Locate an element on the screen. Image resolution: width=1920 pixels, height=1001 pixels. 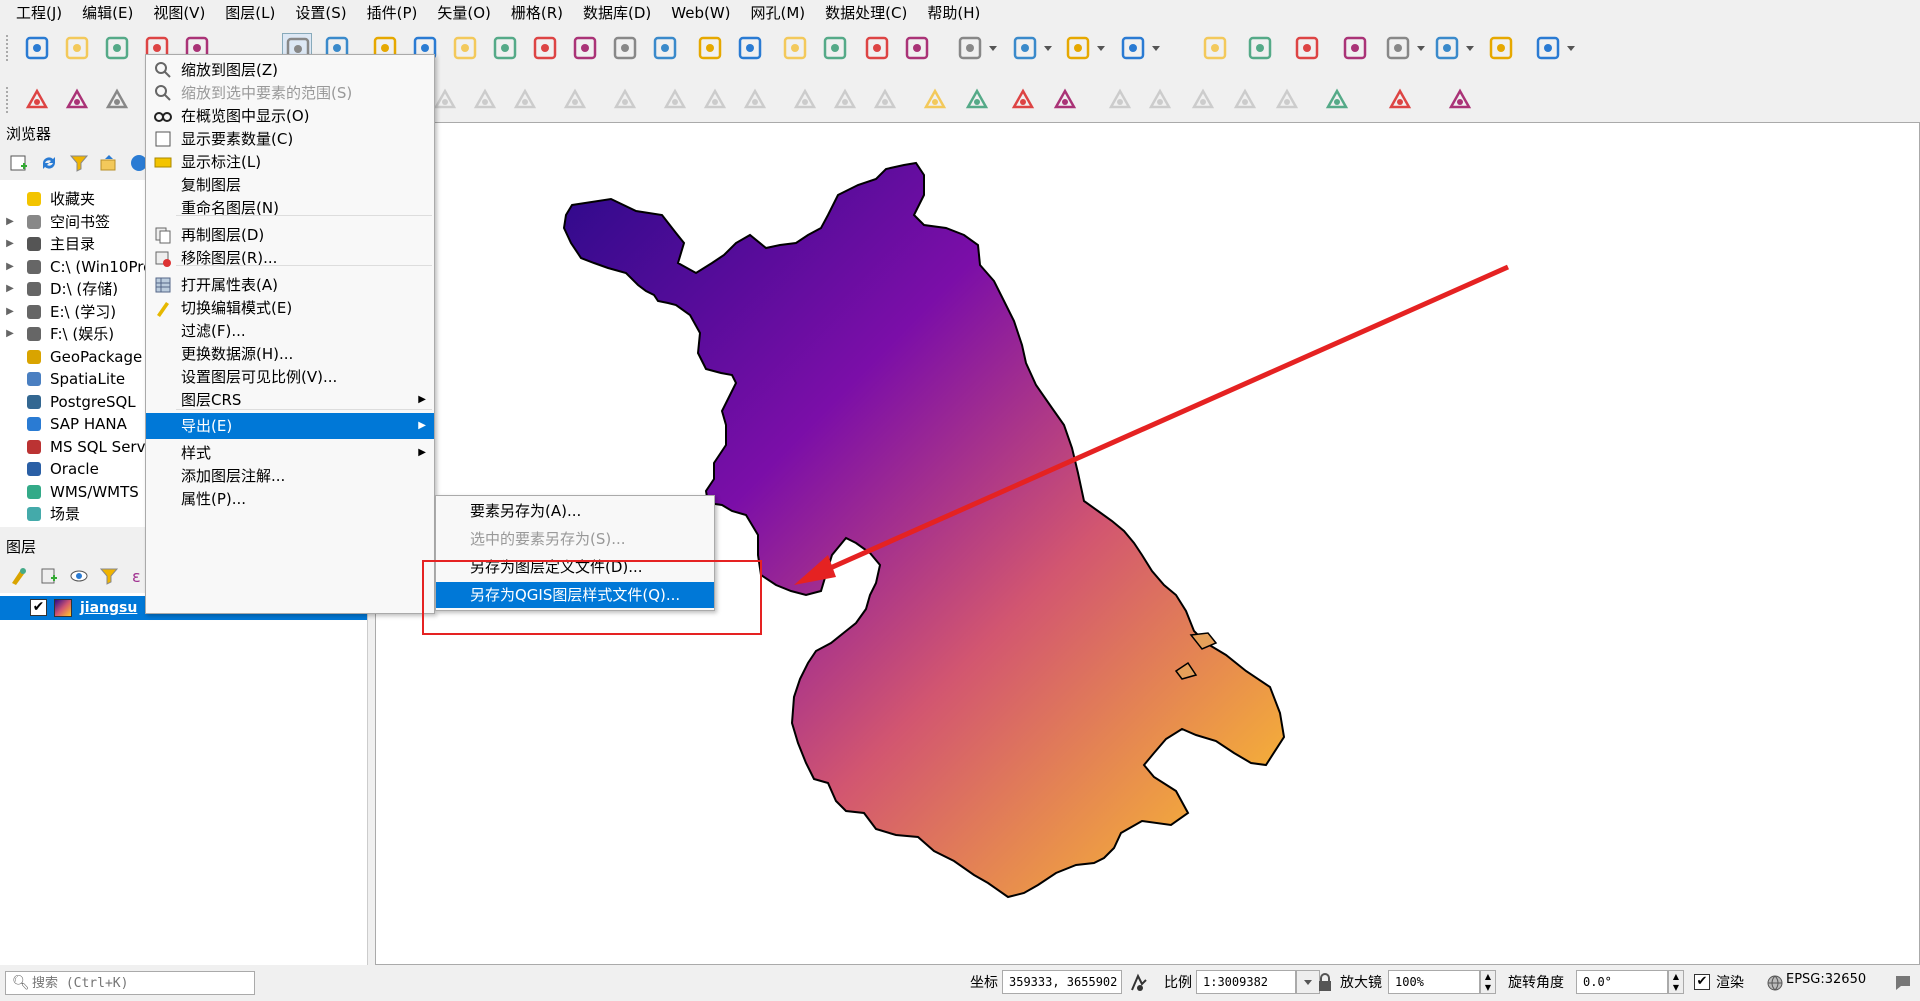
browser-item: ▶ E:\ (学习) is located at coordinates (58, 312).